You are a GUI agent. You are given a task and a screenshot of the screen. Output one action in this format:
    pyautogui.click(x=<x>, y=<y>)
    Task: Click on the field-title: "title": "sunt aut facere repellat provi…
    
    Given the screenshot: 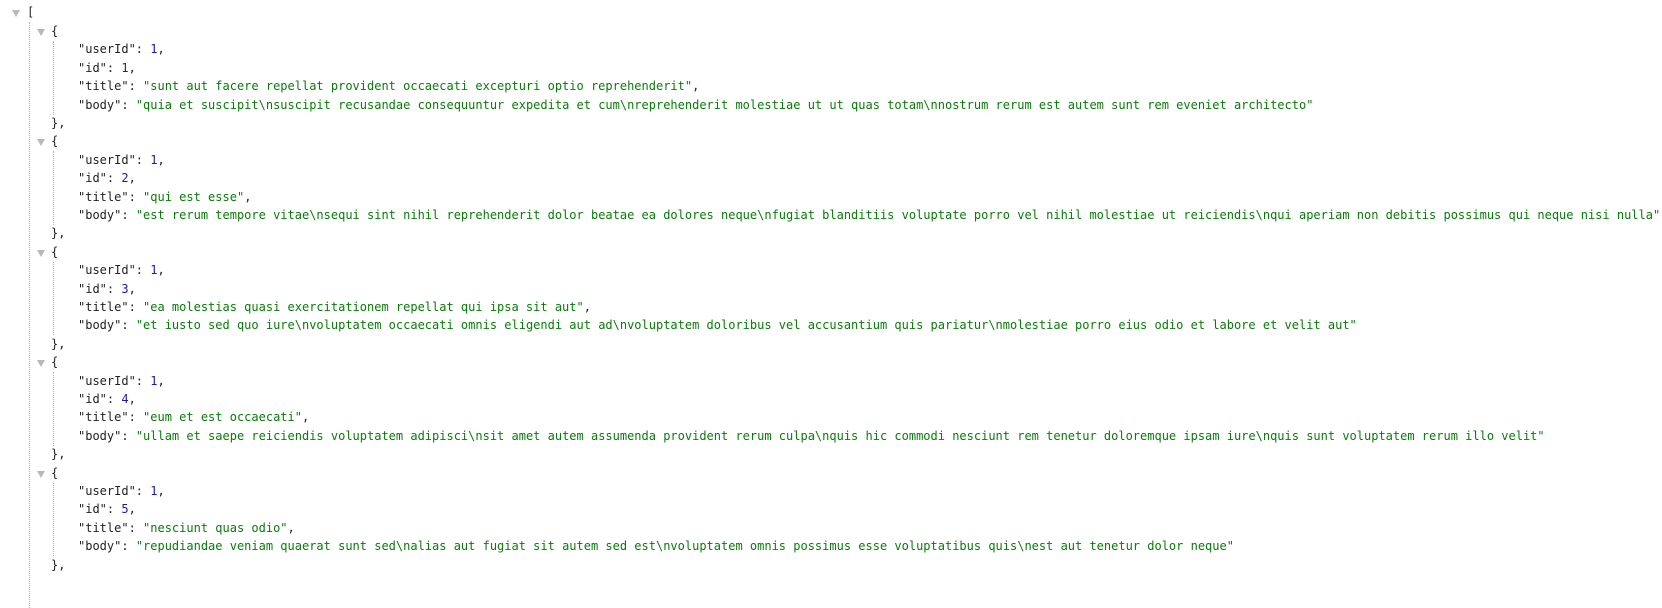 What is the action you would take?
    pyautogui.click(x=389, y=86)
    